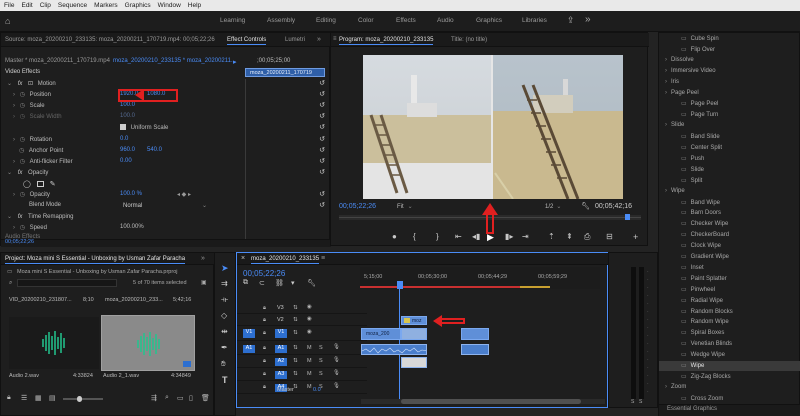 The width and height of the screenshot is (800, 416). What do you see at coordinates (705, 256) in the screenshot?
I see `effect-item: ▭ Gradient Wipe` at bounding box center [705, 256].